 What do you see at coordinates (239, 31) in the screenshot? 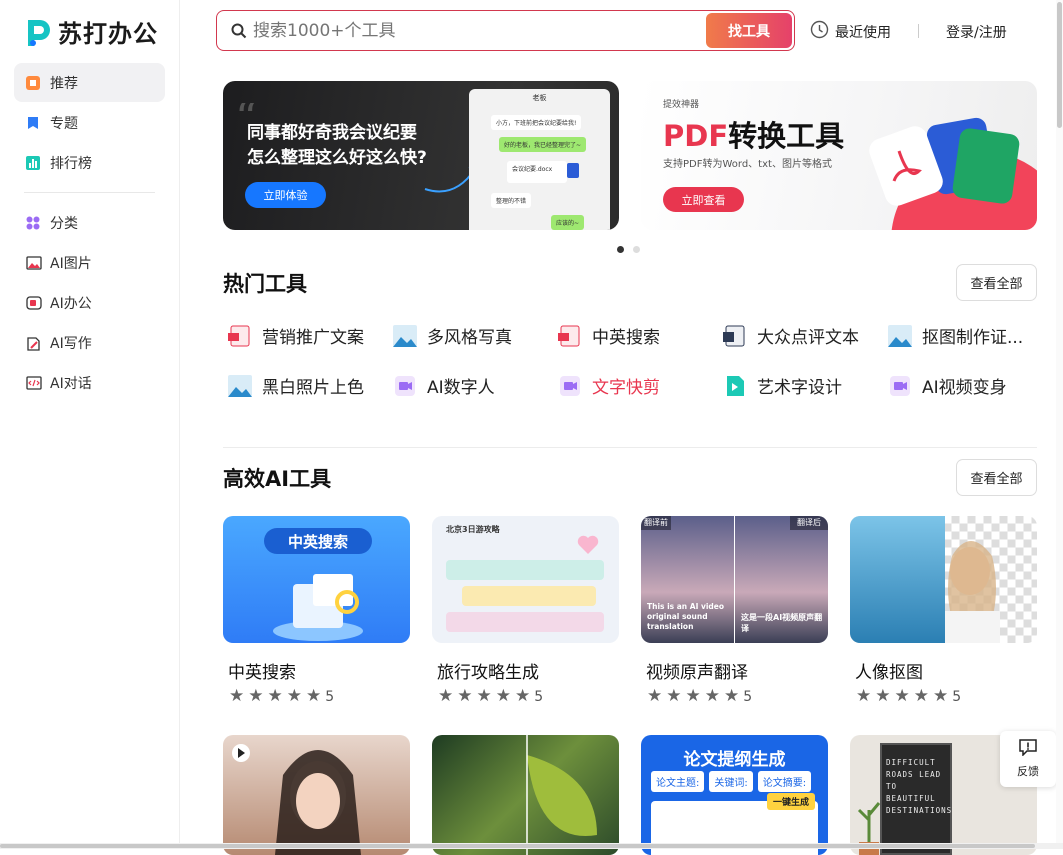
I see `search-icon` at bounding box center [239, 31].